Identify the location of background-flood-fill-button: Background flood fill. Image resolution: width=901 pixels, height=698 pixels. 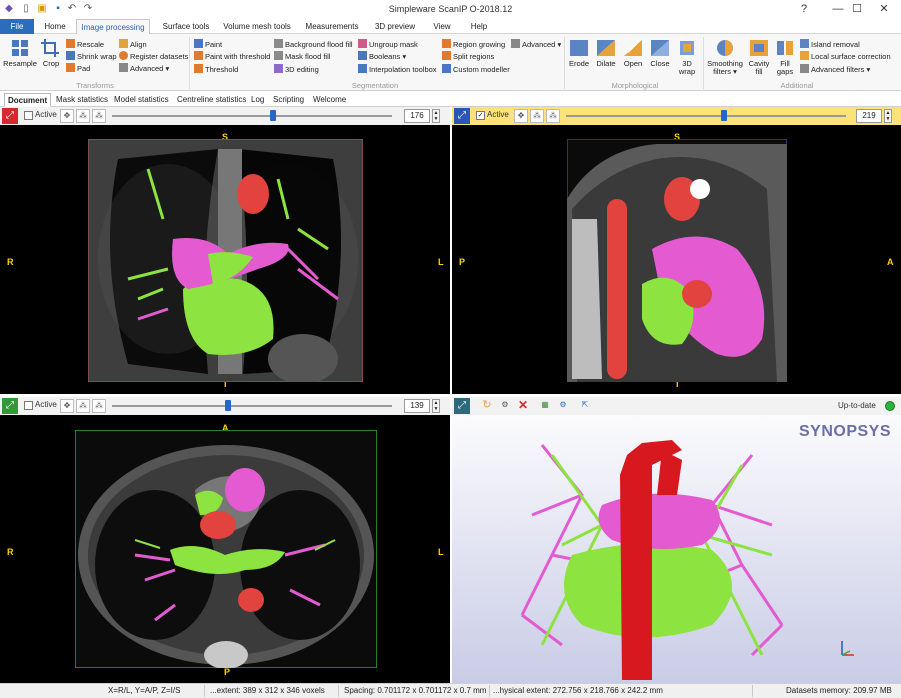
(313, 44).